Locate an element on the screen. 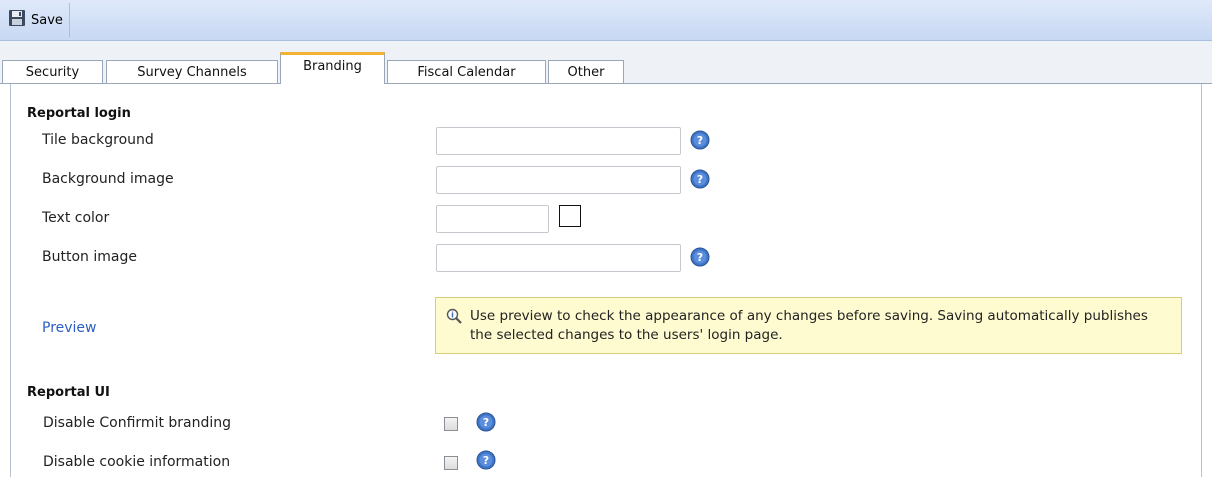 The image size is (1212, 477). section-title-reportal-ui: Reportal UI is located at coordinates (68, 392).